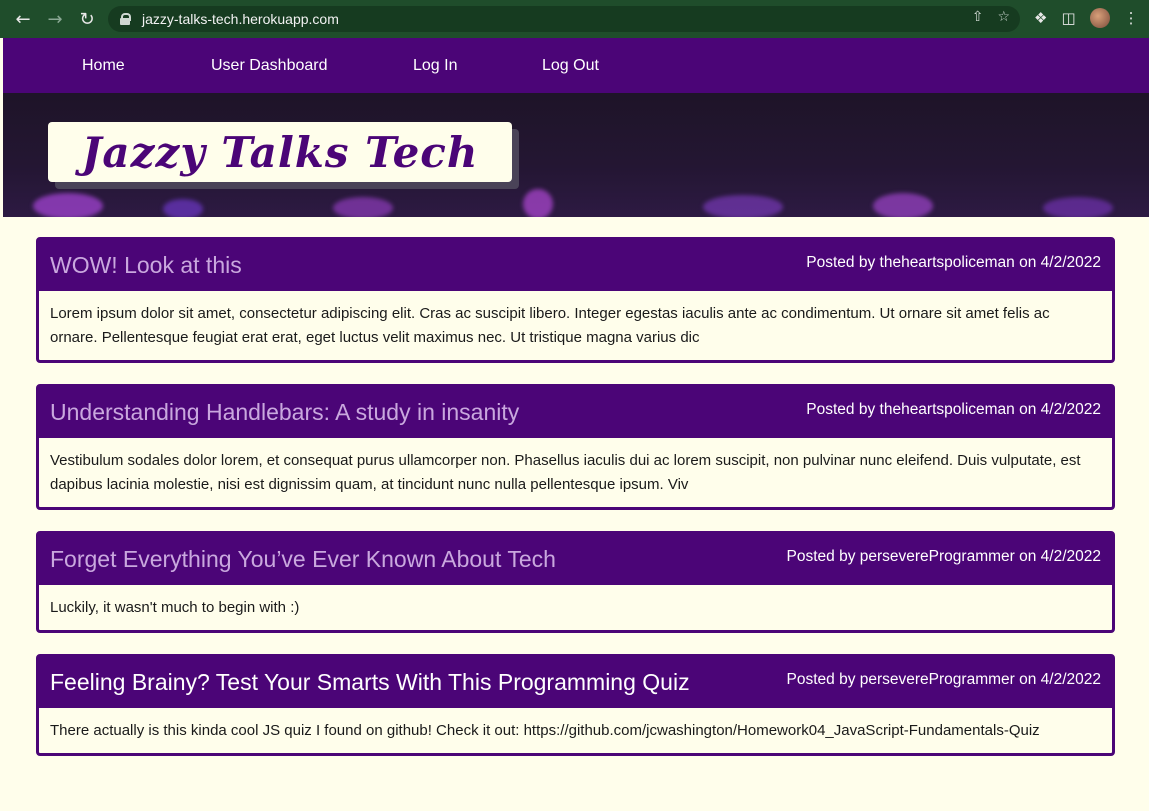 This screenshot has width=1149, height=811. Describe the element at coordinates (978, 17) in the screenshot. I see `share-icon: ⇧` at that location.